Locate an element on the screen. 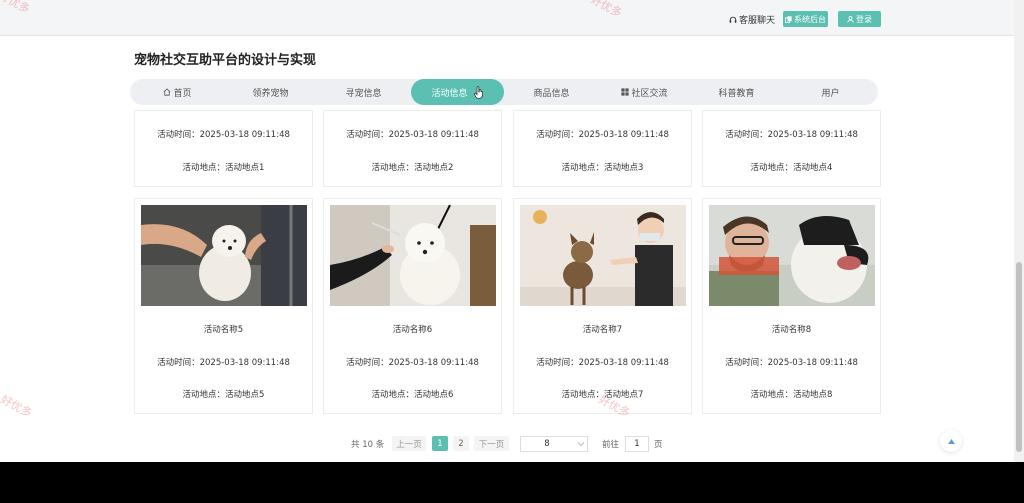 This screenshot has width=1024, height=503. nav-item-label: 用户 is located at coordinates (830, 93).